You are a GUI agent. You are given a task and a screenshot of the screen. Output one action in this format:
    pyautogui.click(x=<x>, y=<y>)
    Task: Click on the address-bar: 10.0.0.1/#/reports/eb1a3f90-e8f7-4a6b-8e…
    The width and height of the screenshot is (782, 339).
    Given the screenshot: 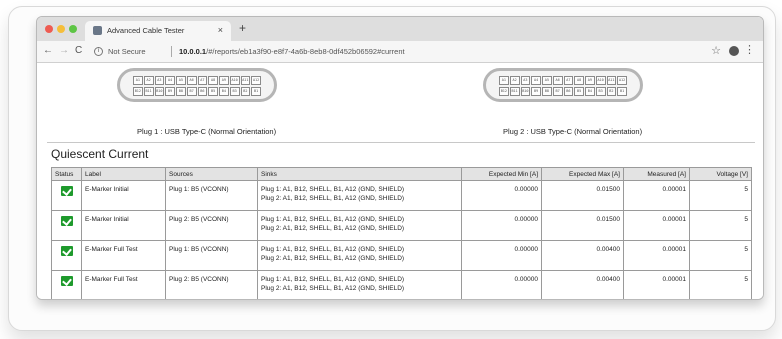 What is the action you would take?
    pyautogui.click(x=292, y=51)
    